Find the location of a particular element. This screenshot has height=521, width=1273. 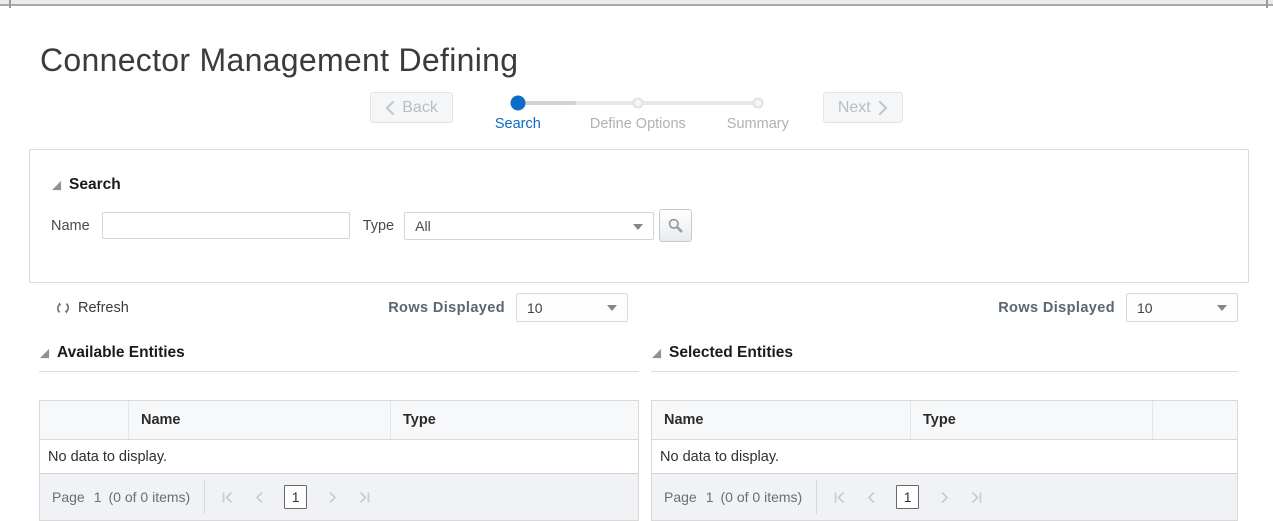

chrome-notch-left is located at coordinates (10, 4).